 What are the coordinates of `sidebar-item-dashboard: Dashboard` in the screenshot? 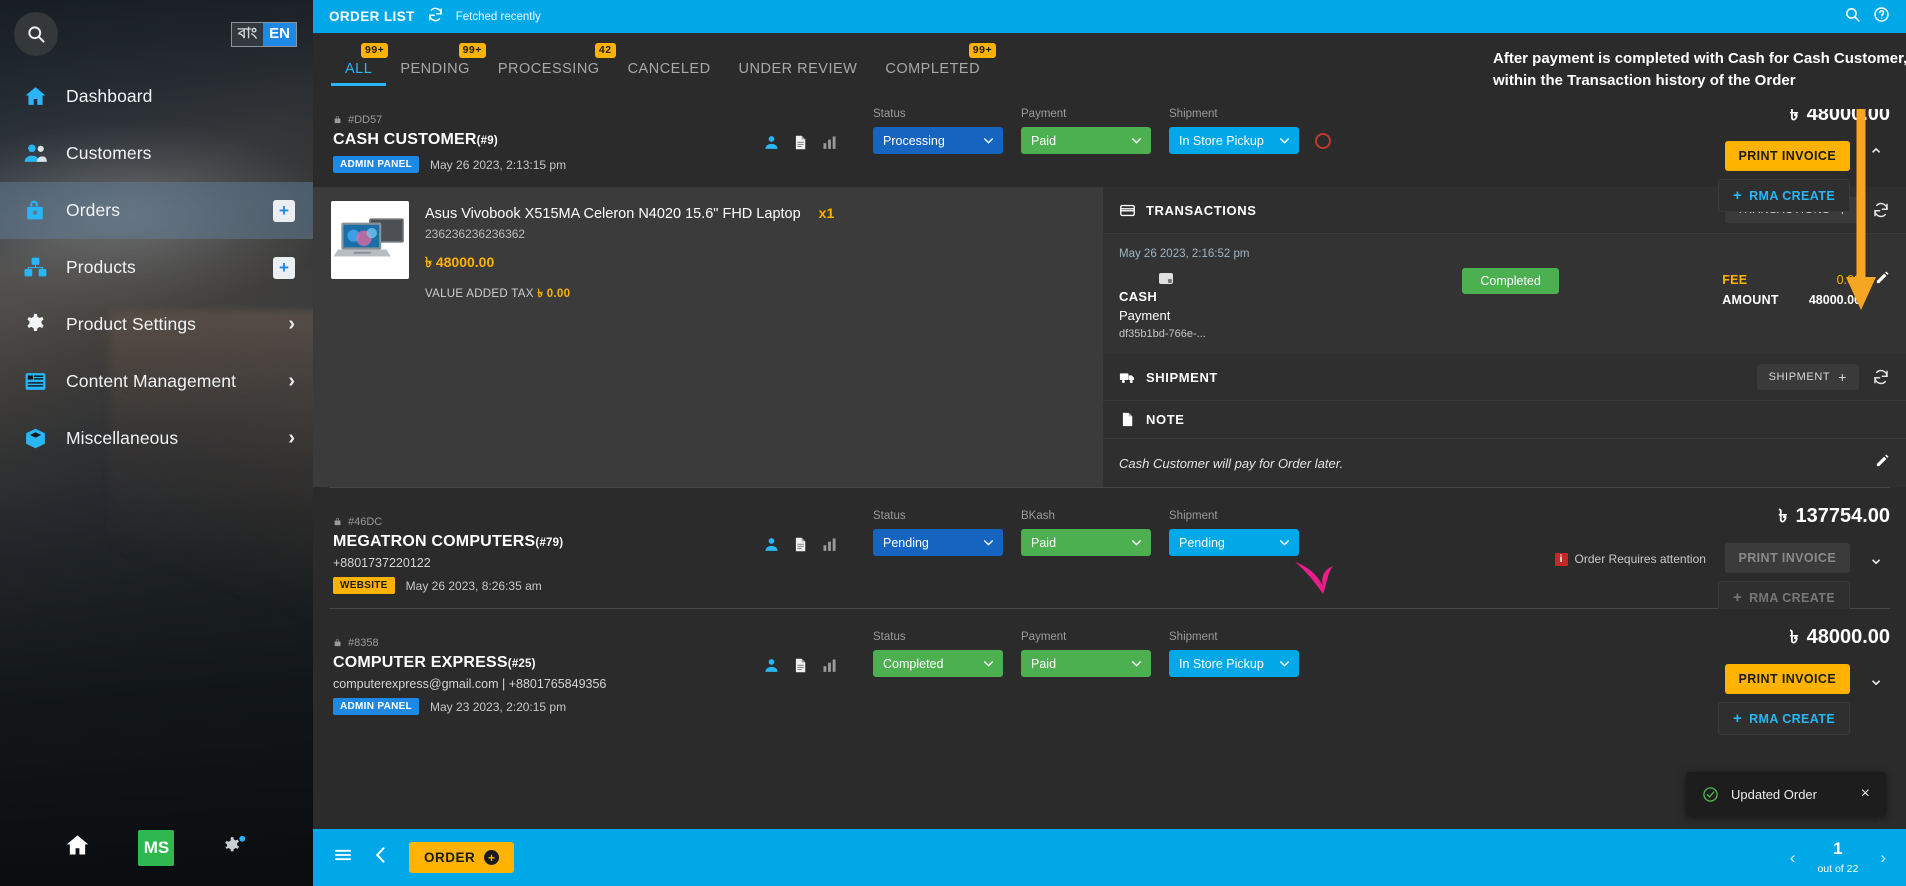 It's located at (156, 96).